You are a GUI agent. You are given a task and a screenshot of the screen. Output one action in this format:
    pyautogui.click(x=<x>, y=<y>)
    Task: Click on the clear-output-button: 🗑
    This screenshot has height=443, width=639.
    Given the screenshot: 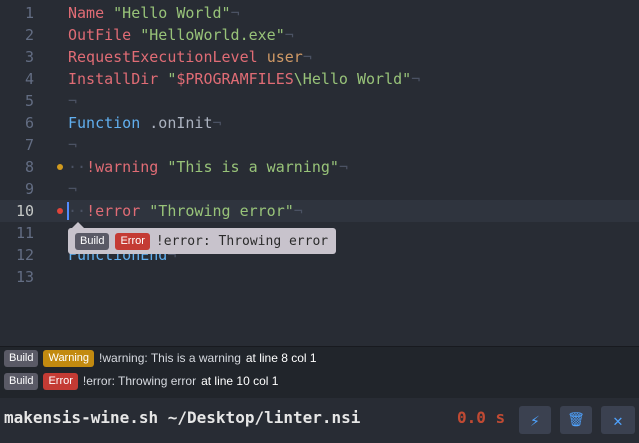 What is the action you would take?
    pyautogui.click(x=576, y=420)
    